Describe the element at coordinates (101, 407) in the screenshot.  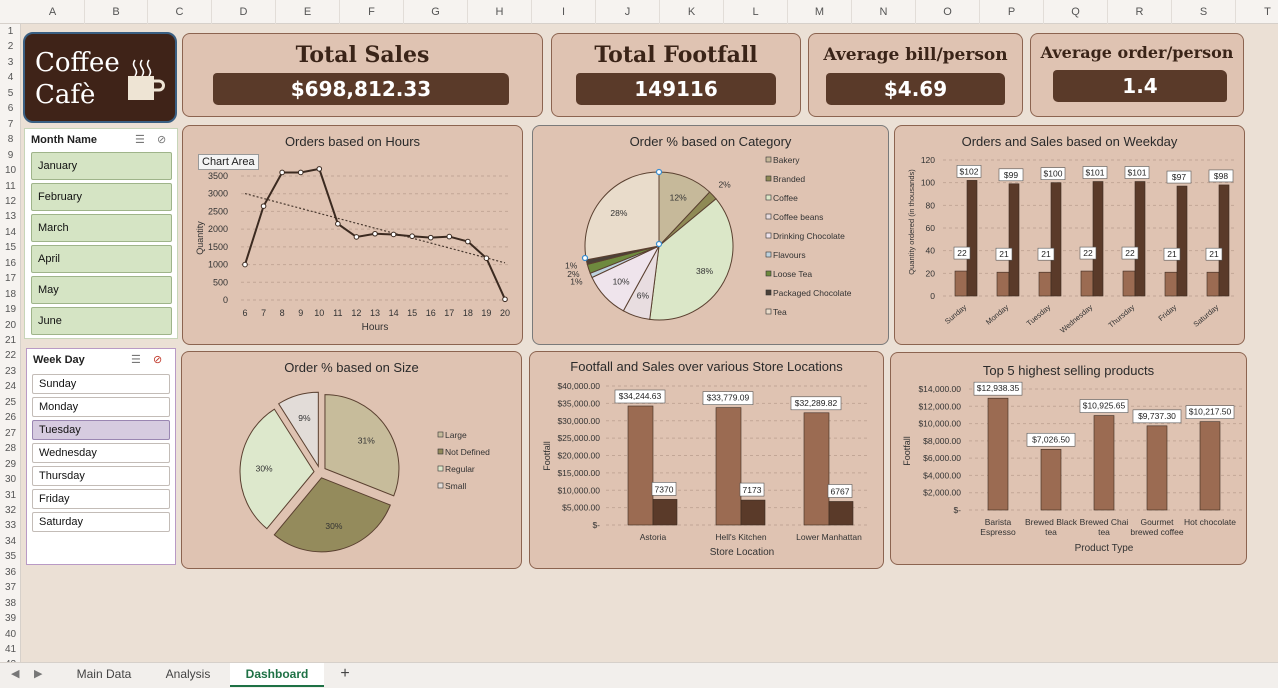
I see `weekday-slicer-item: Monday` at that location.